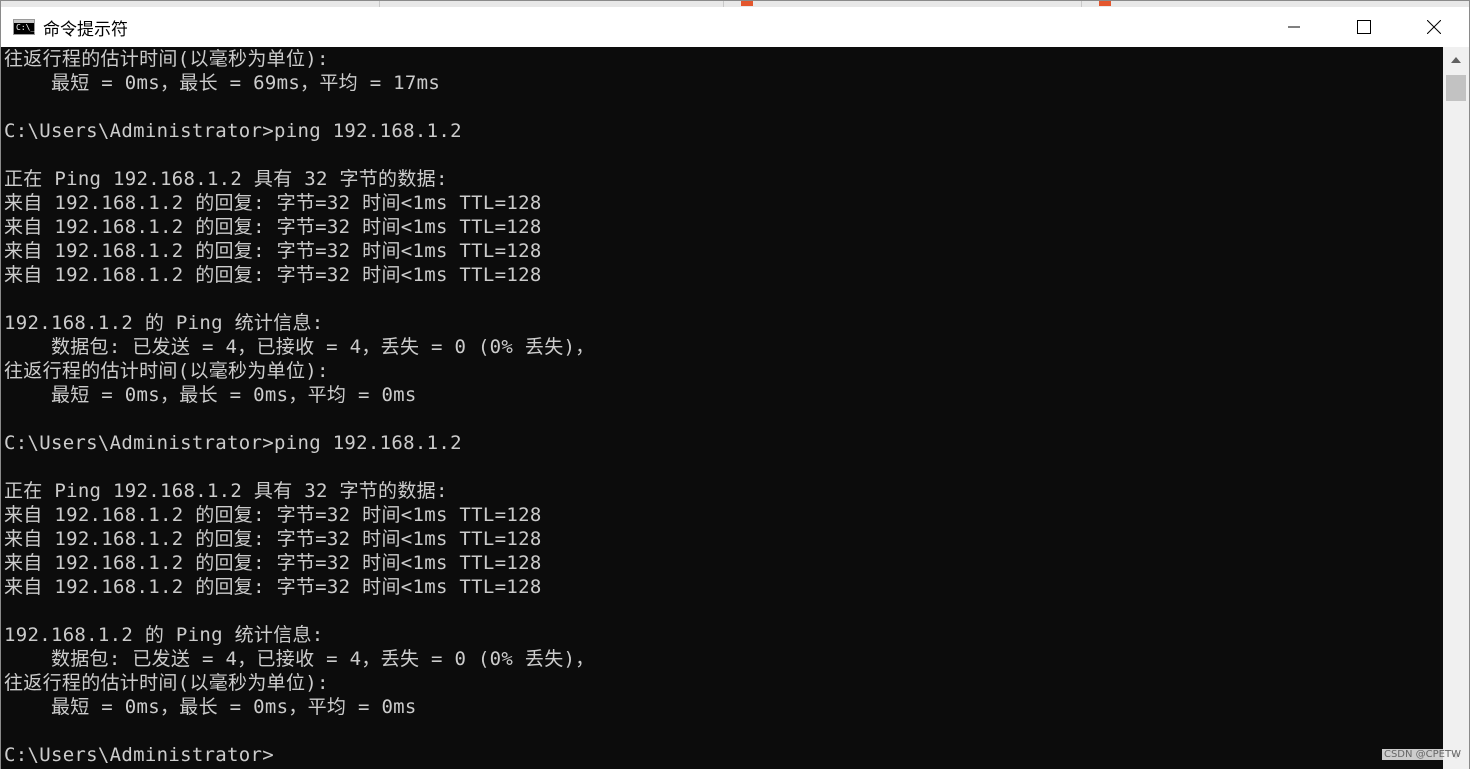  I want to click on close-button, so click(1434, 27).